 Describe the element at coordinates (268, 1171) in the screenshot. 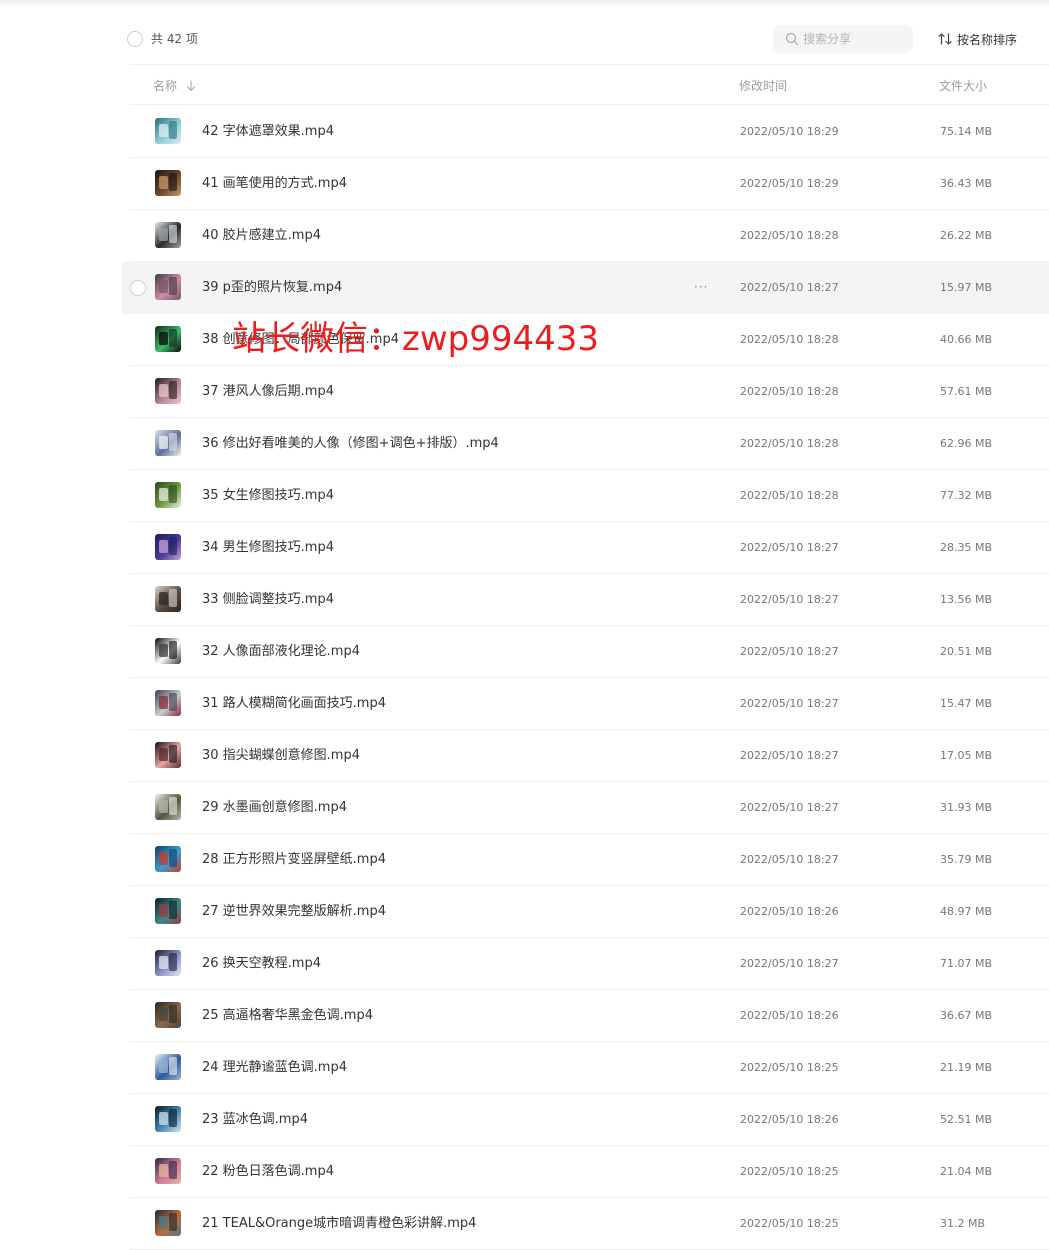

I see `file-name: 22 粉色日落色调.mp4` at that location.